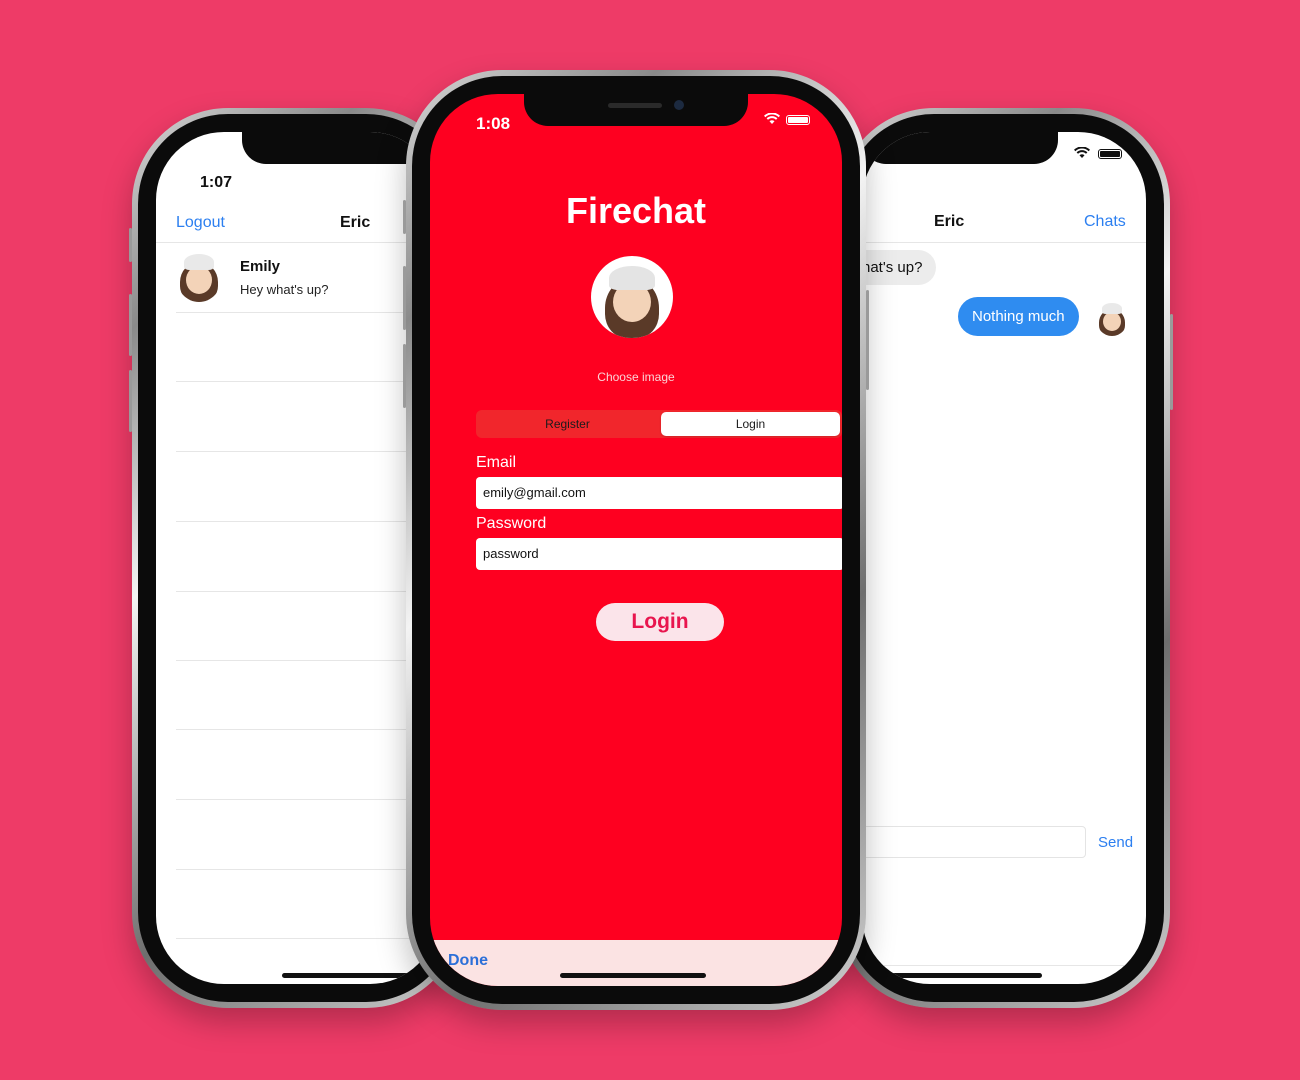 This screenshot has height=1080, width=1300. What do you see at coordinates (679, 105) in the screenshot?
I see `front-camera-icon` at bounding box center [679, 105].